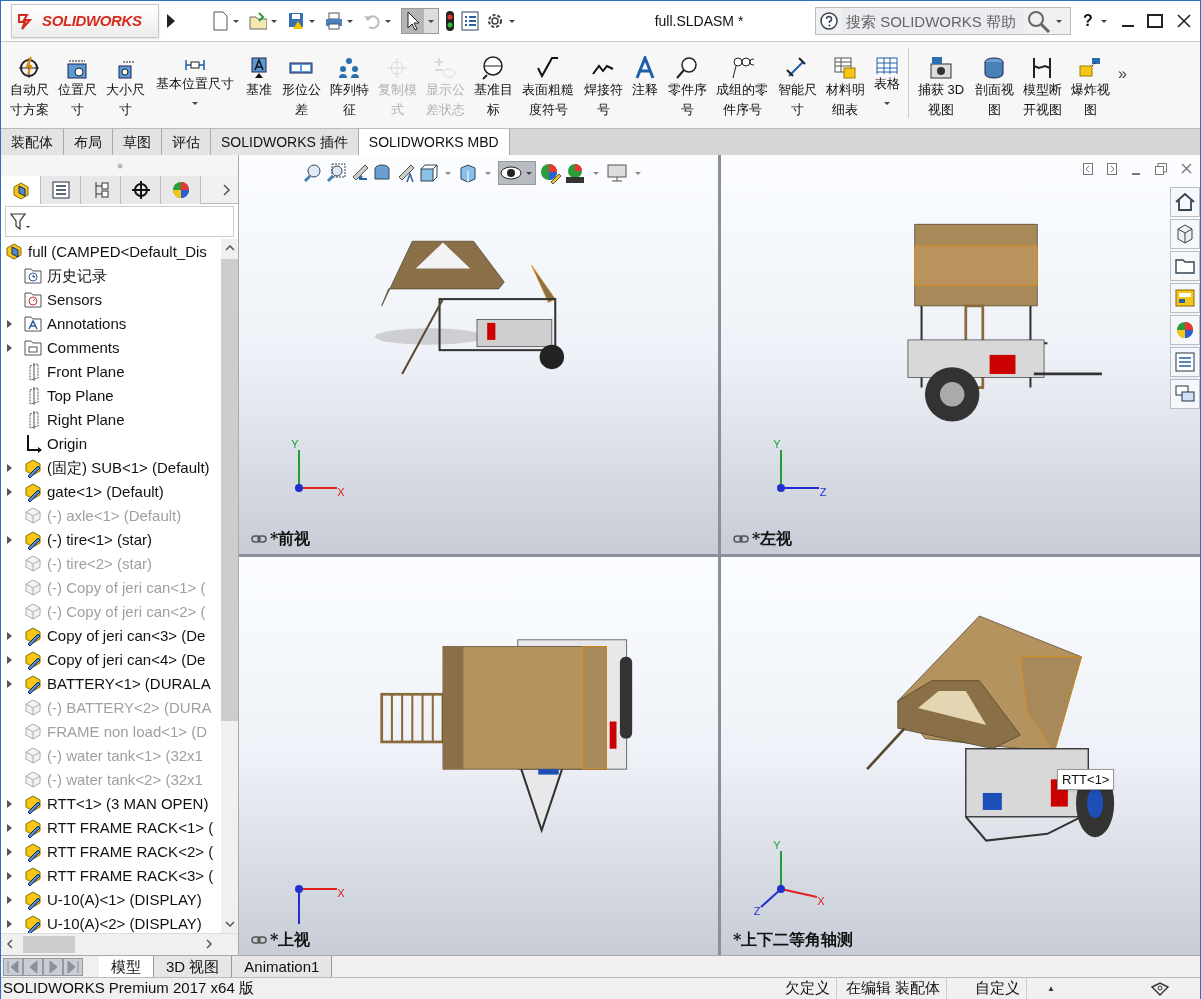  Describe the element at coordinates (742, 88) in the screenshot. I see `ribbon-button: 成组的零件序号` at that location.